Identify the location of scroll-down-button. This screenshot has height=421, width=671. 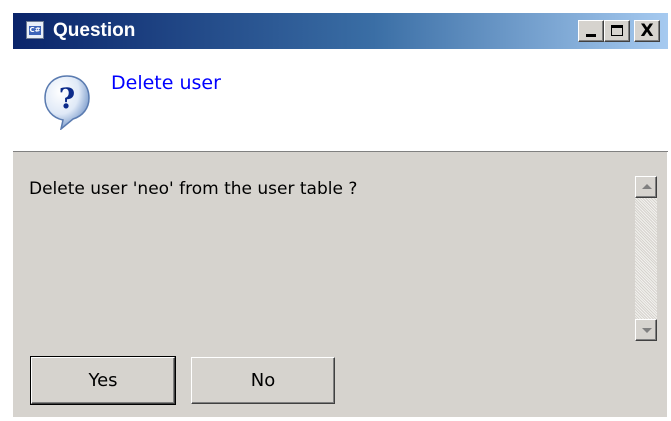
(646, 330).